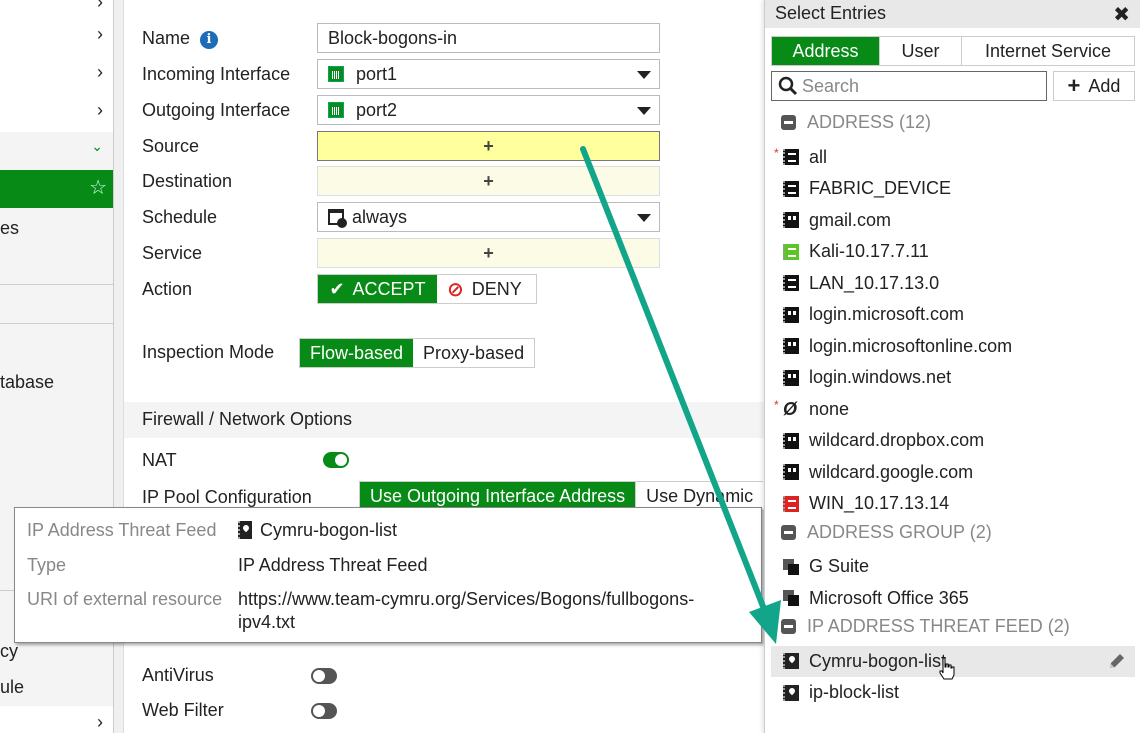 The width and height of the screenshot is (1140, 733). I want to click on accept-label: ACCEPT, so click(389, 288).